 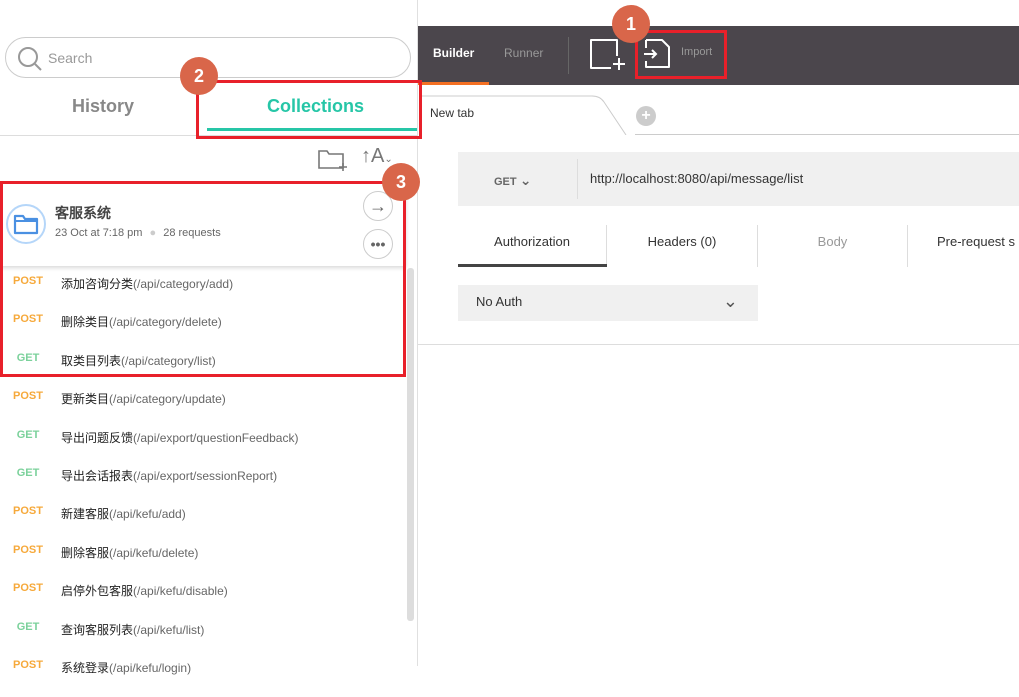 What do you see at coordinates (180, 591) in the screenshot?
I see `request-path: (/api/kefu/disable)` at bounding box center [180, 591].